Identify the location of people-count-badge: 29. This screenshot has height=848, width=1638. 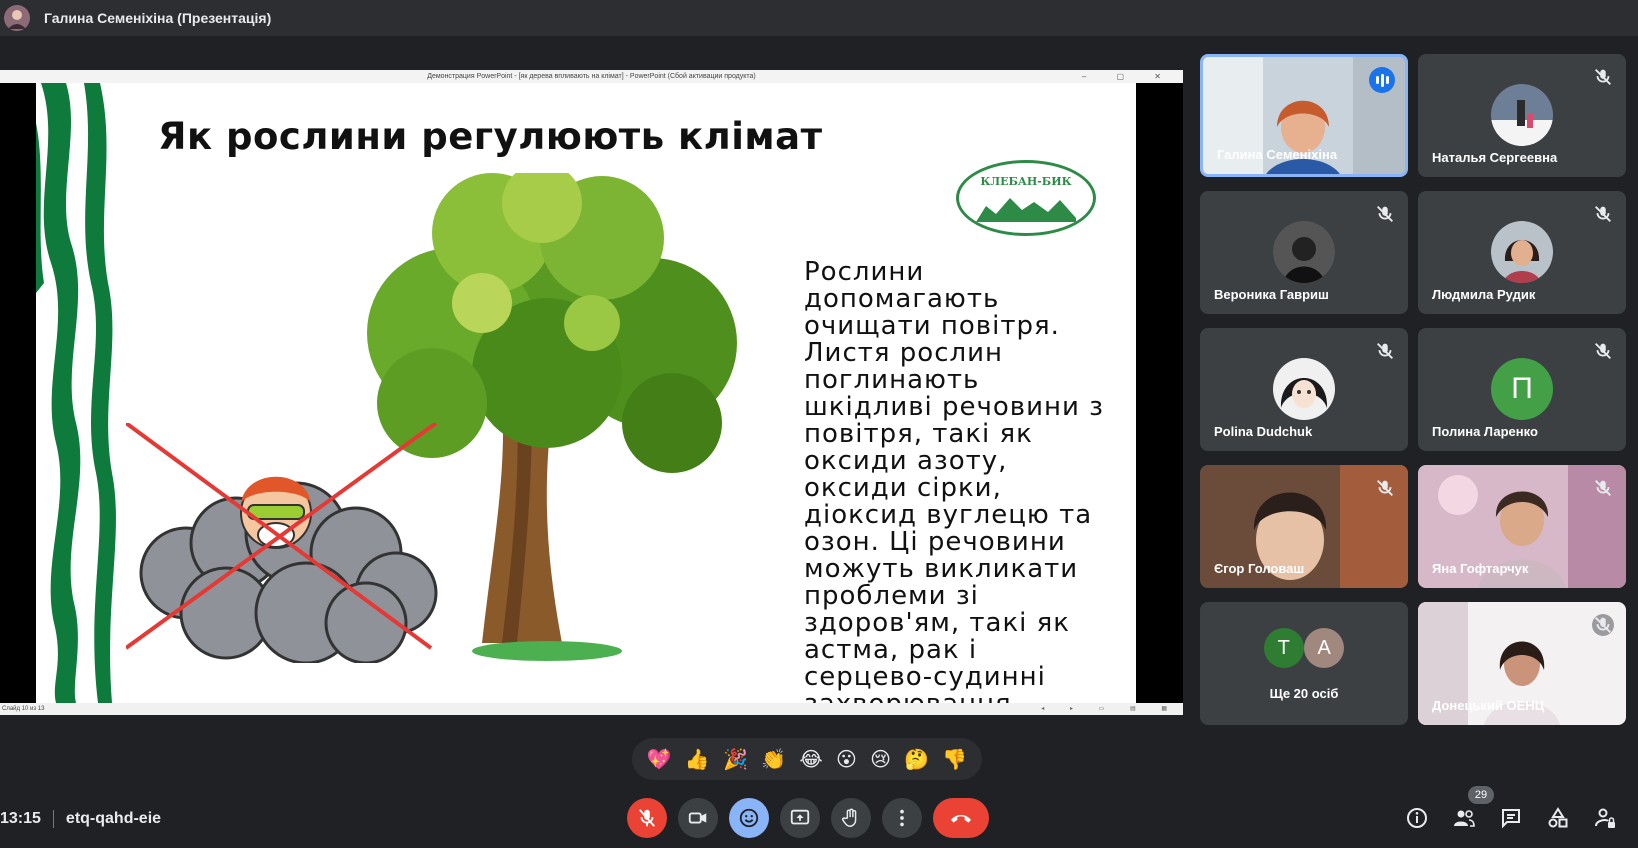
(1481, 795).